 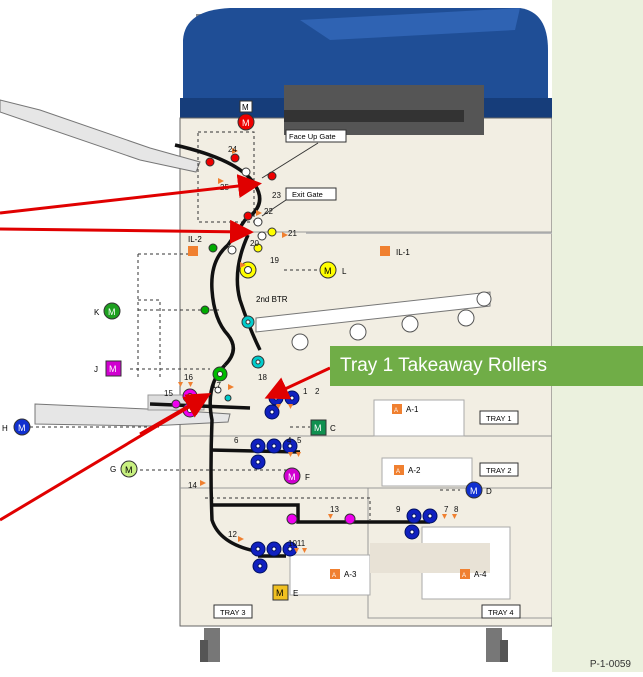 I want to click on svg-text: 17, so click(x=216, y=385).